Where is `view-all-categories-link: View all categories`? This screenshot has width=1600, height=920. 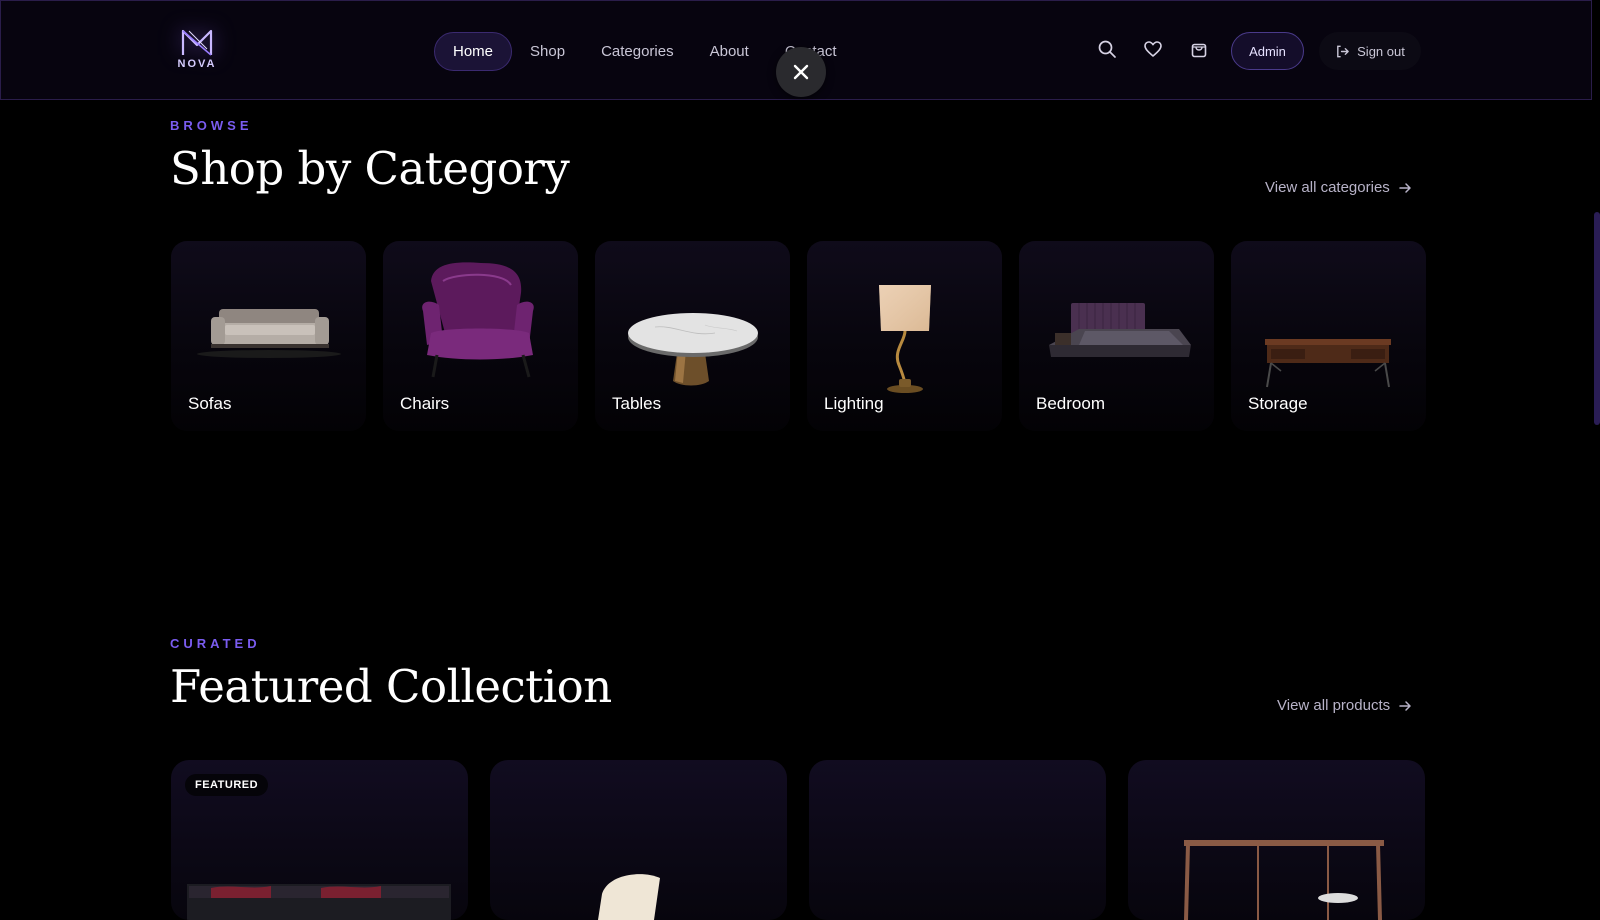
view-all-categories-link: View all categories is located at coordinates (1338, 187).